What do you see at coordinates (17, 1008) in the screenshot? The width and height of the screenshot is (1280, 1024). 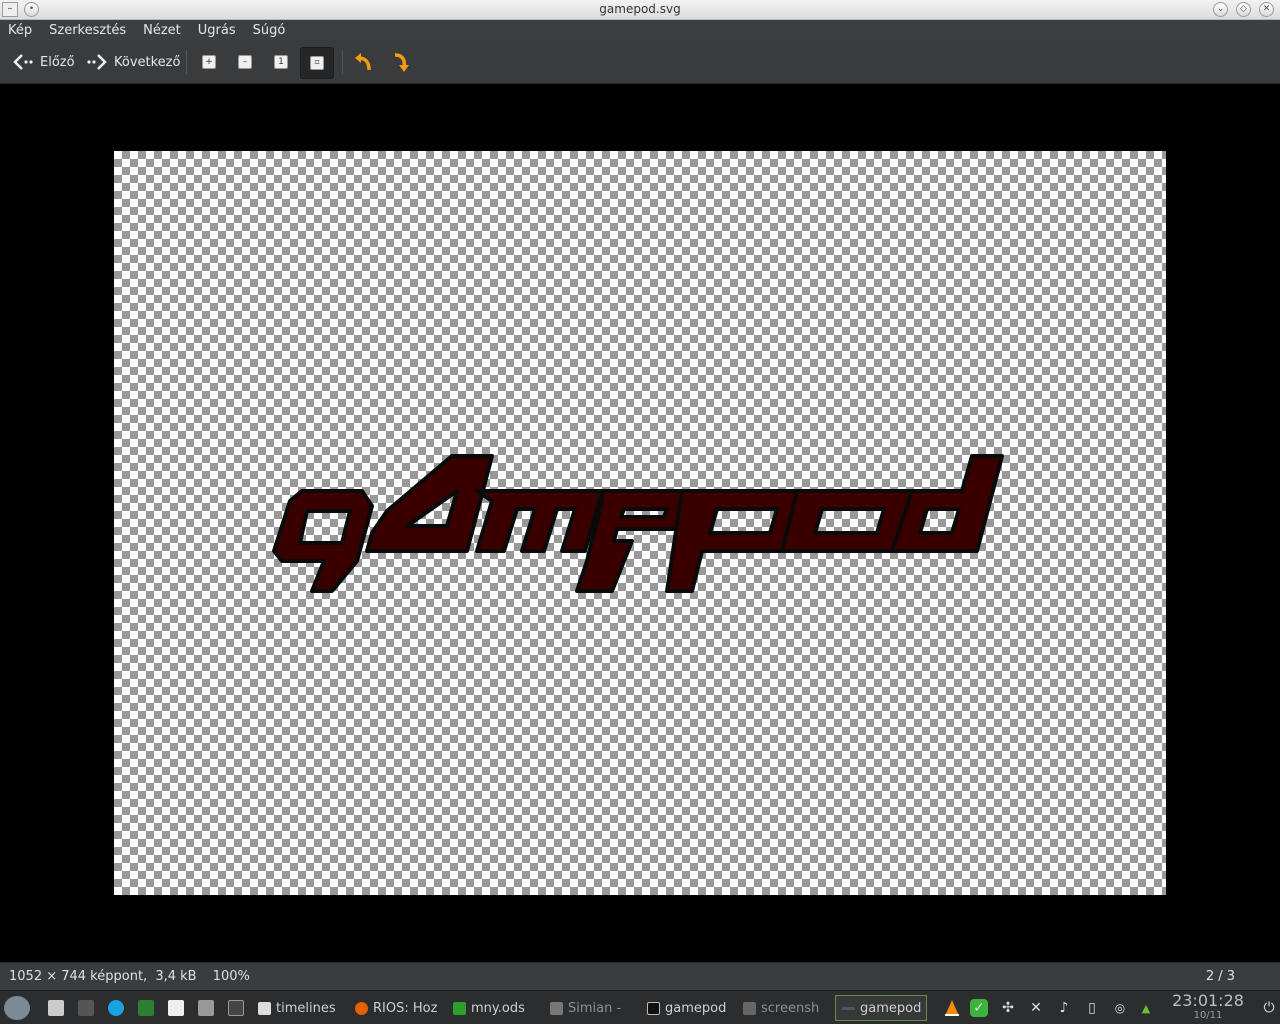 I see `app-menu-icon` at bounding box center [17, 1008].